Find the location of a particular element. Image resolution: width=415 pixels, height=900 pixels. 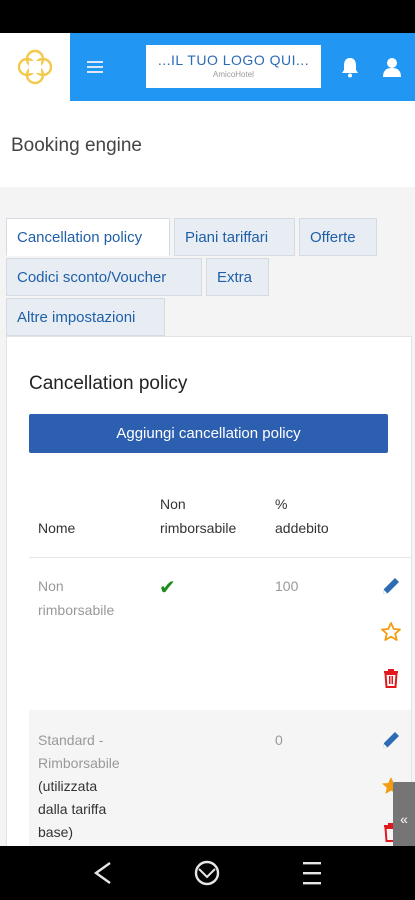

tab-codici-sconto: Codici sconto/Voucher is located at coordinates (104, 277).